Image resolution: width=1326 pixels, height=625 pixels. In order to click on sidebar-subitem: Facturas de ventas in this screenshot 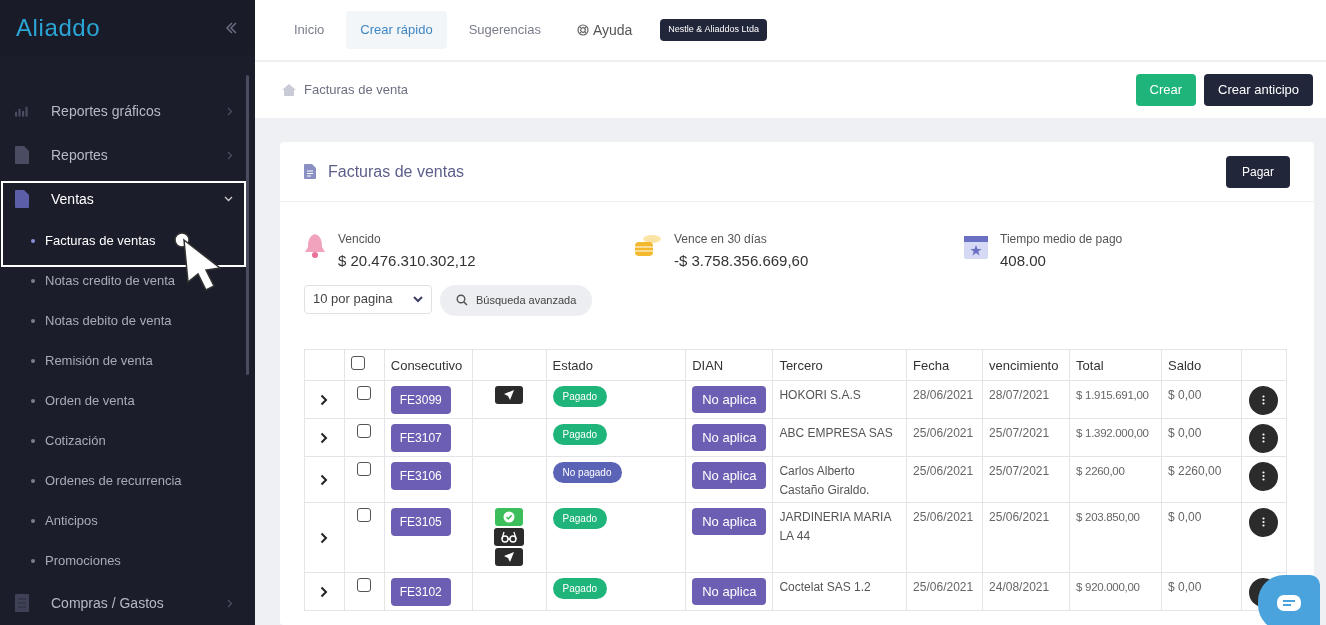, I will do `click(127, 241)`.